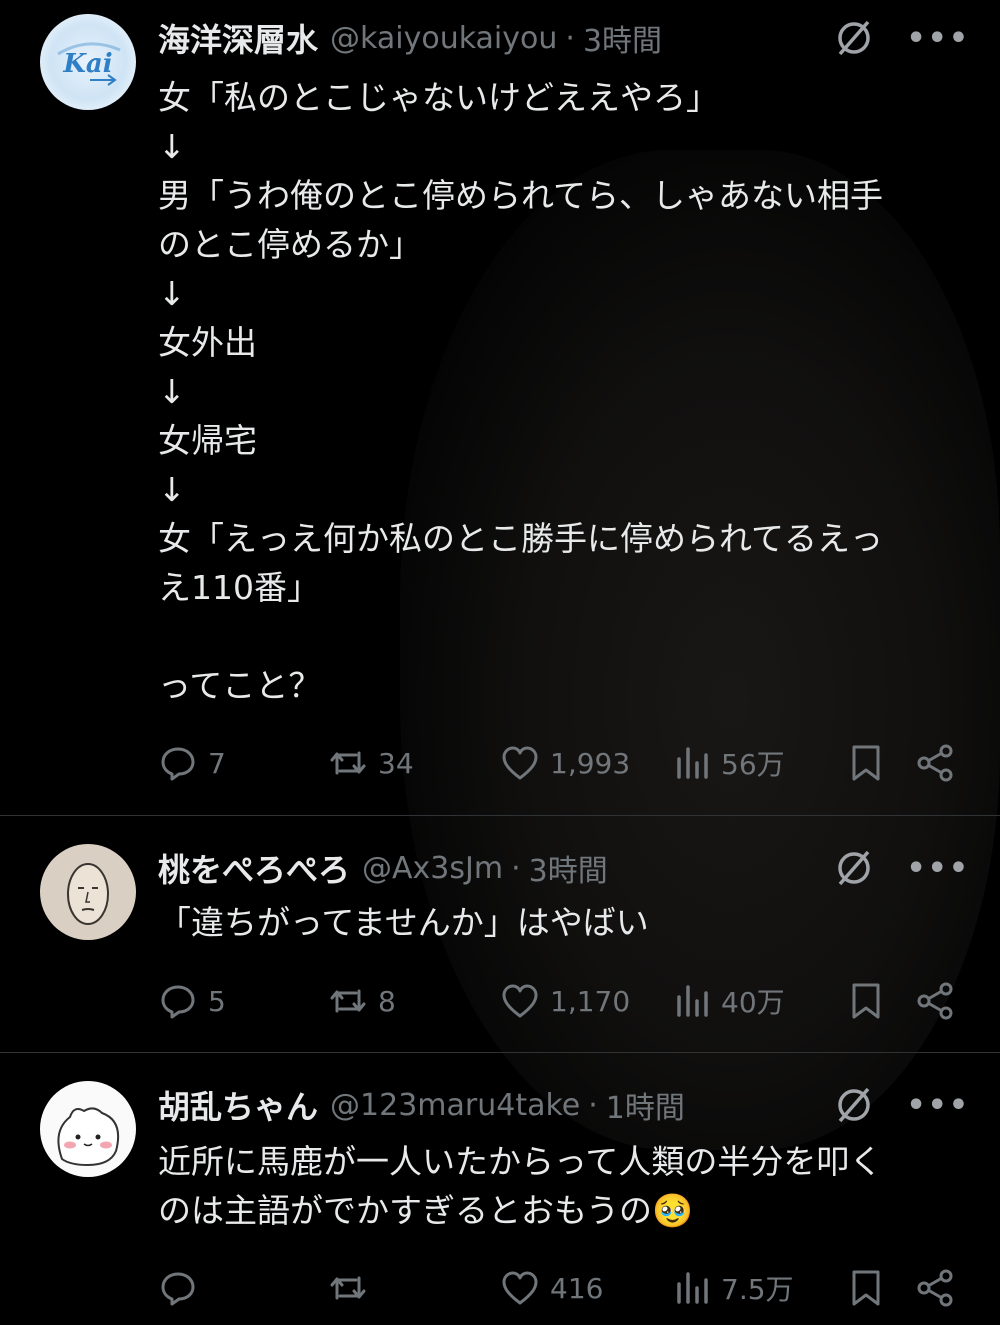  I want to click on tweet-header: 桃をぺろぺろ @Ax3sJm · 3時間, so click(383, 868).